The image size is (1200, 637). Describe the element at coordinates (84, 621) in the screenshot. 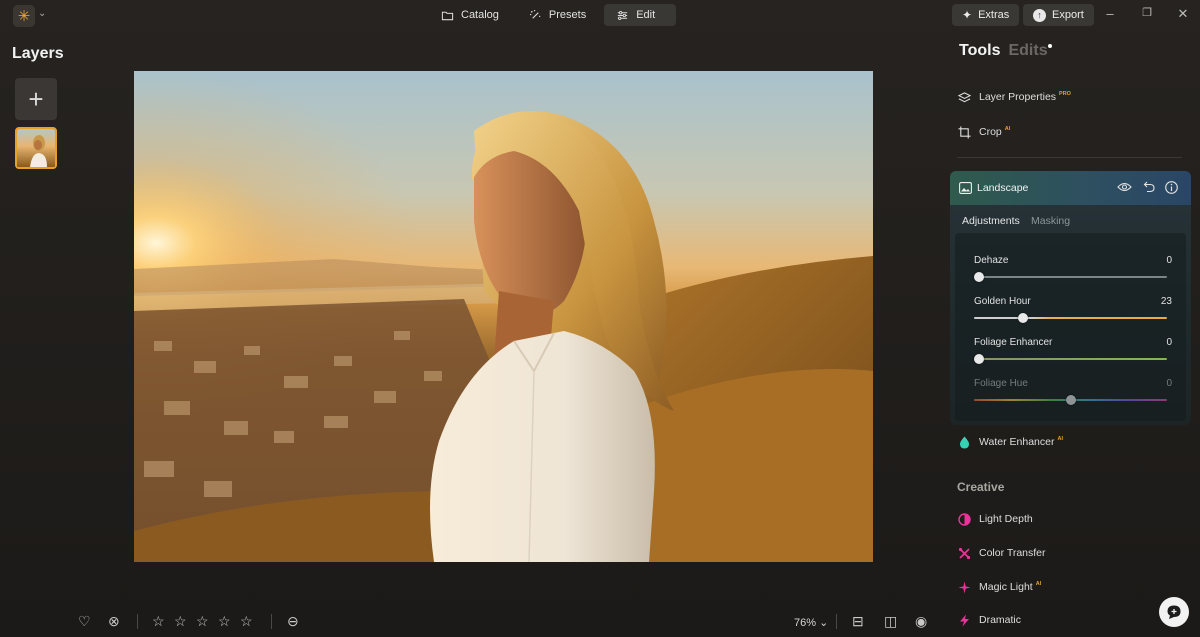

I see `heart-icon: ♡` at that location.